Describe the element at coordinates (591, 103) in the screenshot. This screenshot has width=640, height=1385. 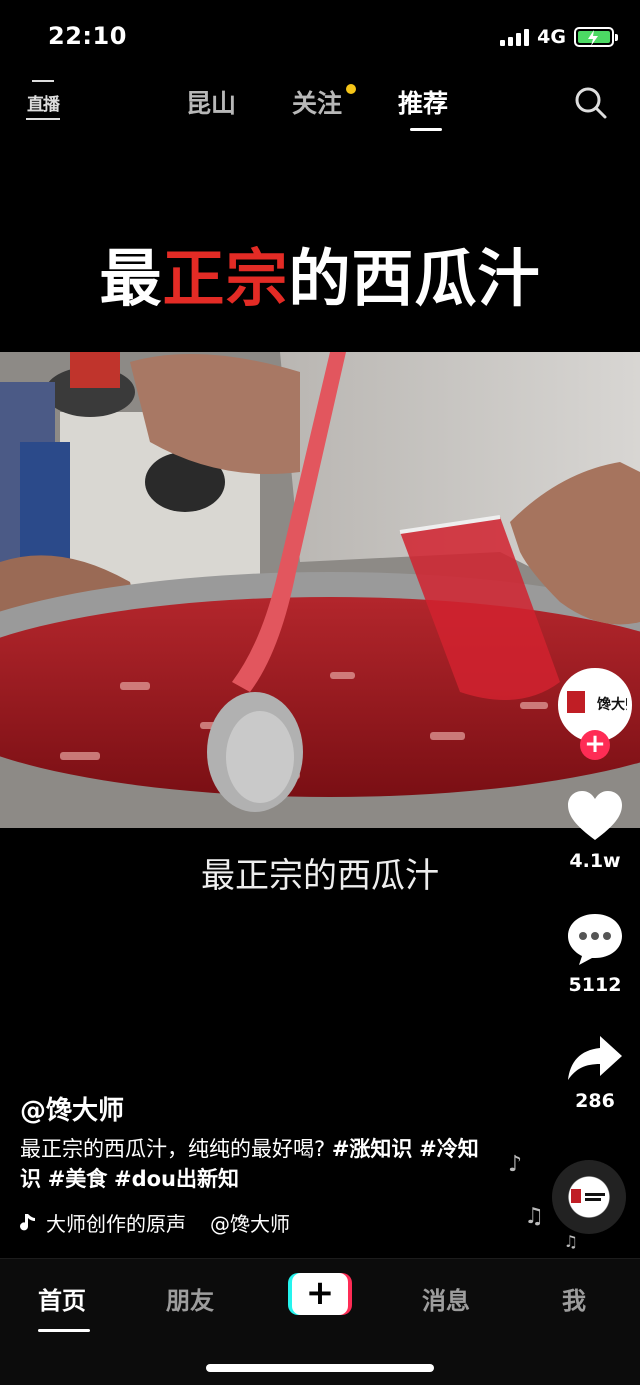
I see `search-icon` at that location.